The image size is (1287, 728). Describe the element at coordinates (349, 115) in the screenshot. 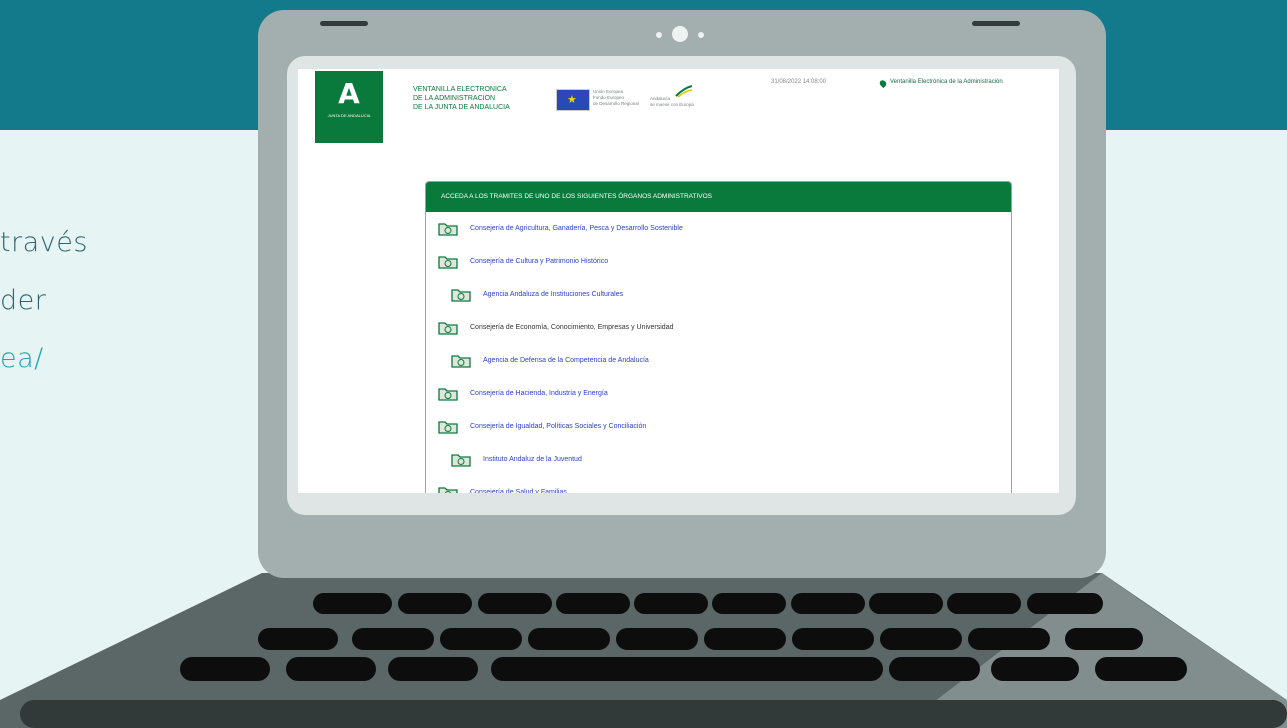

I see `logo-subtitle: JUNTA DE ANDALUCIA` at that location.